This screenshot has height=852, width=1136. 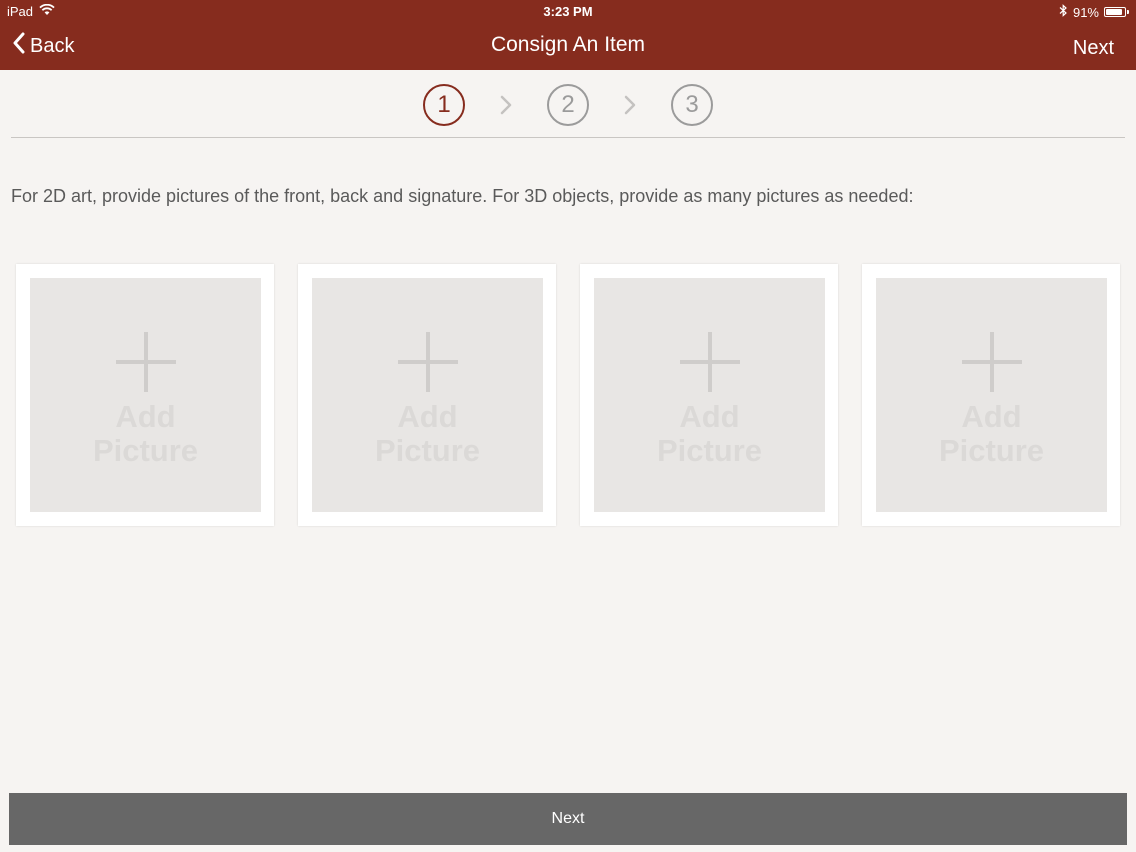 I want to click on status-time: 3:23 PM, so click(x=568, y=11).